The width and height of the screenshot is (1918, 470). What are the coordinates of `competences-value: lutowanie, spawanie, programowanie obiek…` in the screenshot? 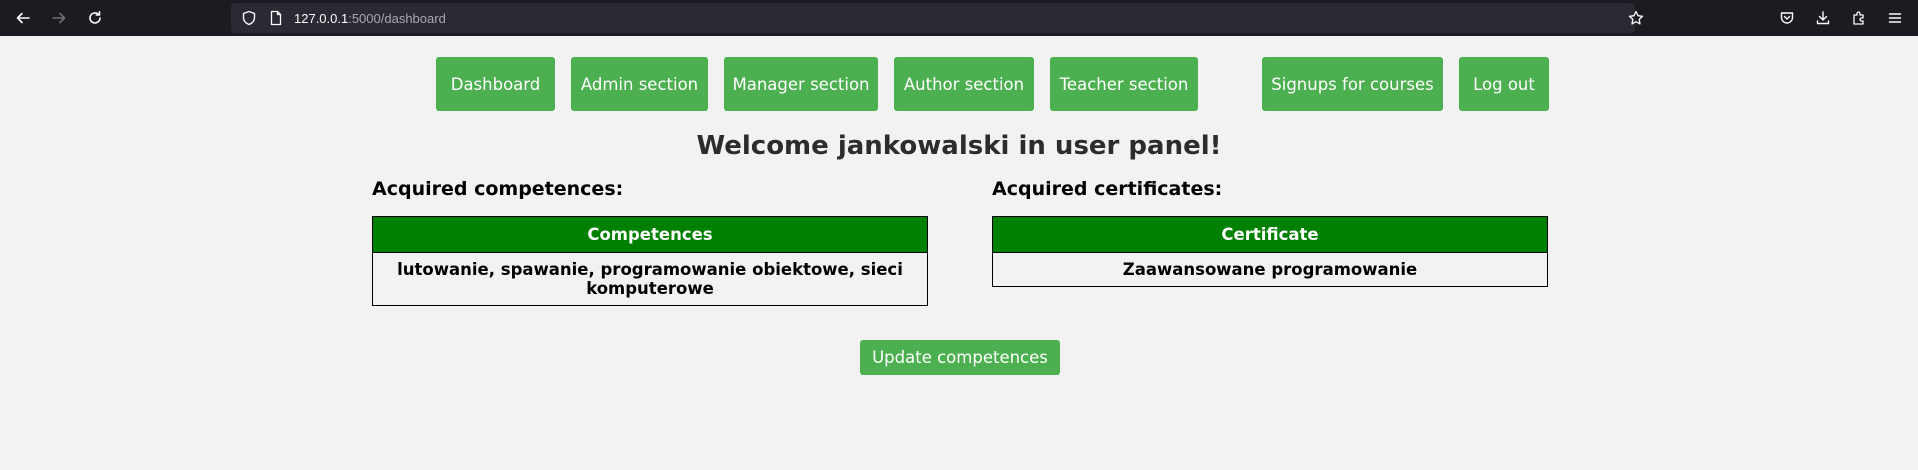 It's located at (650, 279).